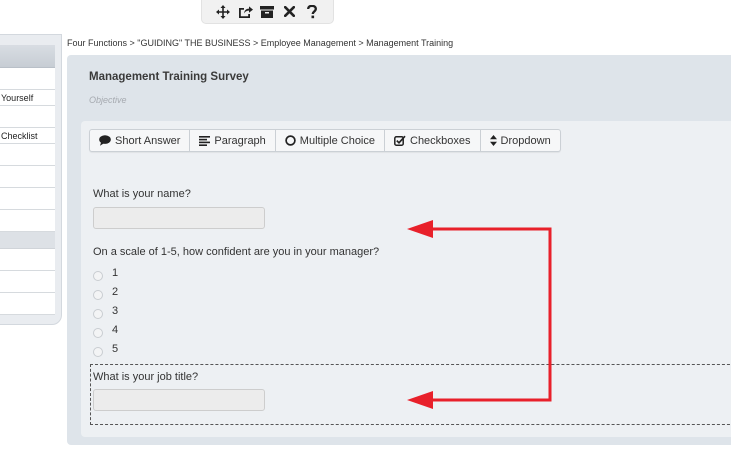 The height and width of the screenshot is (452, 731). Describe the element at coordinates (115, 311) in the screenshot. I see `radio-label: 3` at that location.